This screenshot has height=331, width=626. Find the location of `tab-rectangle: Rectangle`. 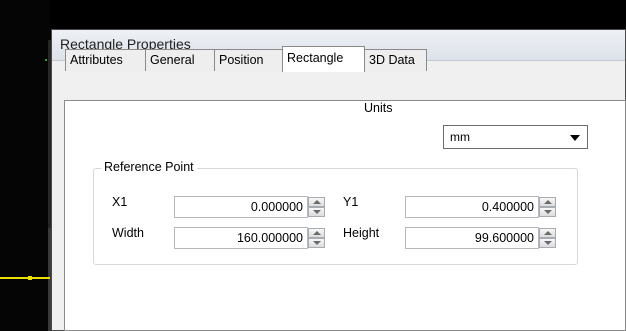

tab-rectangle: Rectangle is located at coordinates (323, 59).